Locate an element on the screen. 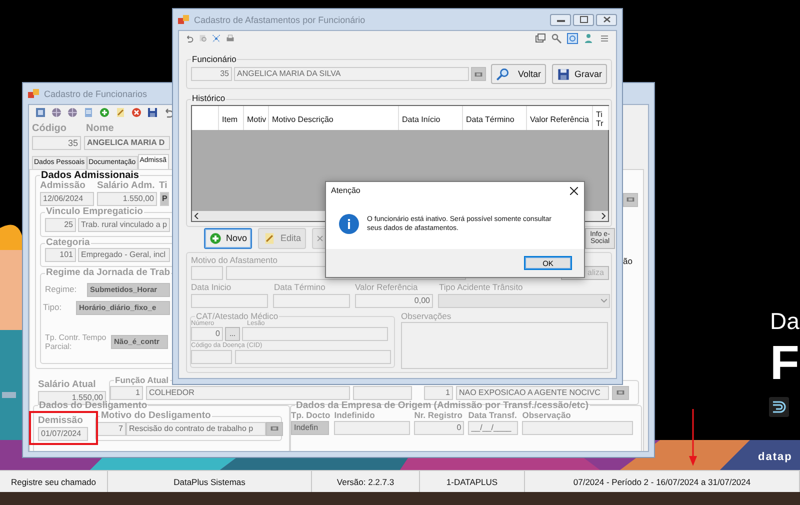 The height and width of the screenshot is (505, 800). name-label: Nome is located at coordinates (100, 128).